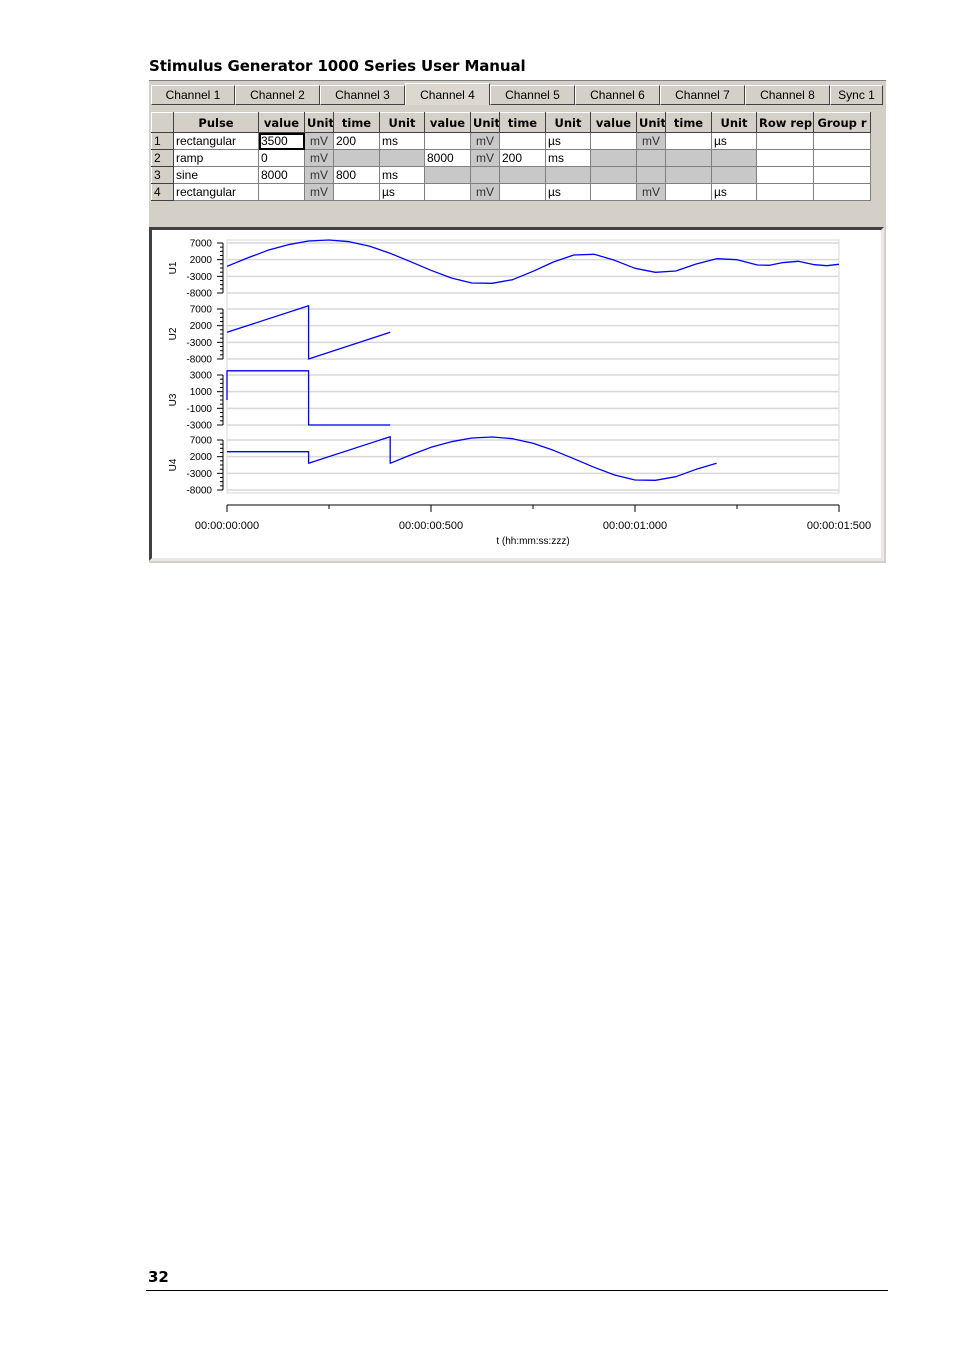  I want to click on cell-pulse: ramp, so click(216, 158).